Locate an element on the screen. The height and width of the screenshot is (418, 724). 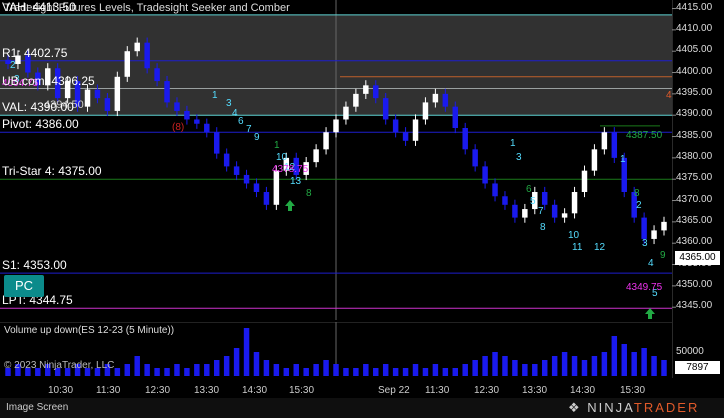
logo-part1: NINJA is located at coordinates (610, 407).